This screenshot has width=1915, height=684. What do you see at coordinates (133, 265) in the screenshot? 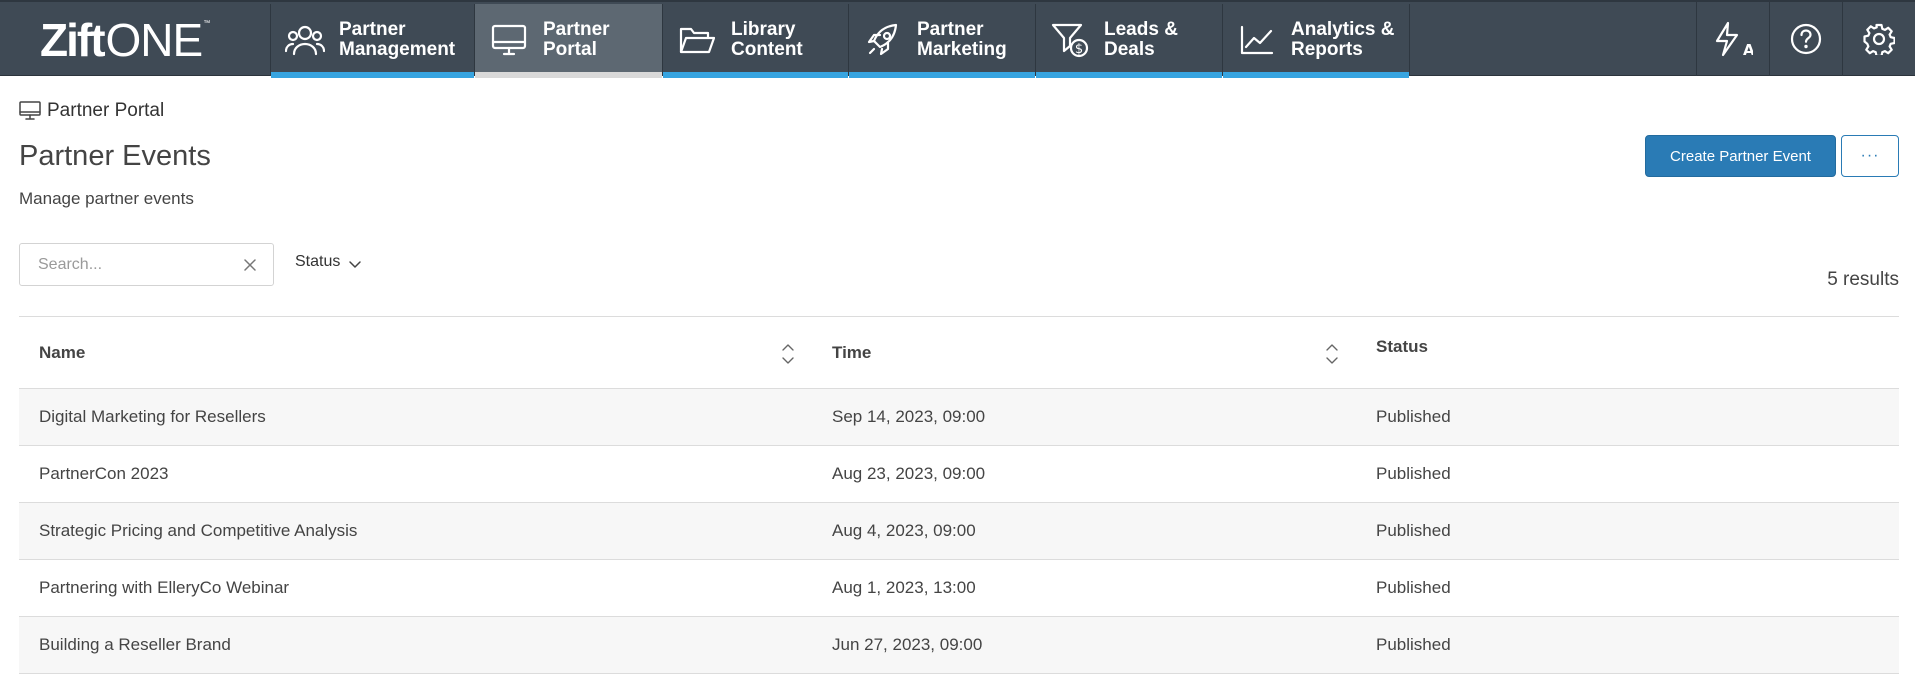
I see `search-input` at bounding box center [133, 265].